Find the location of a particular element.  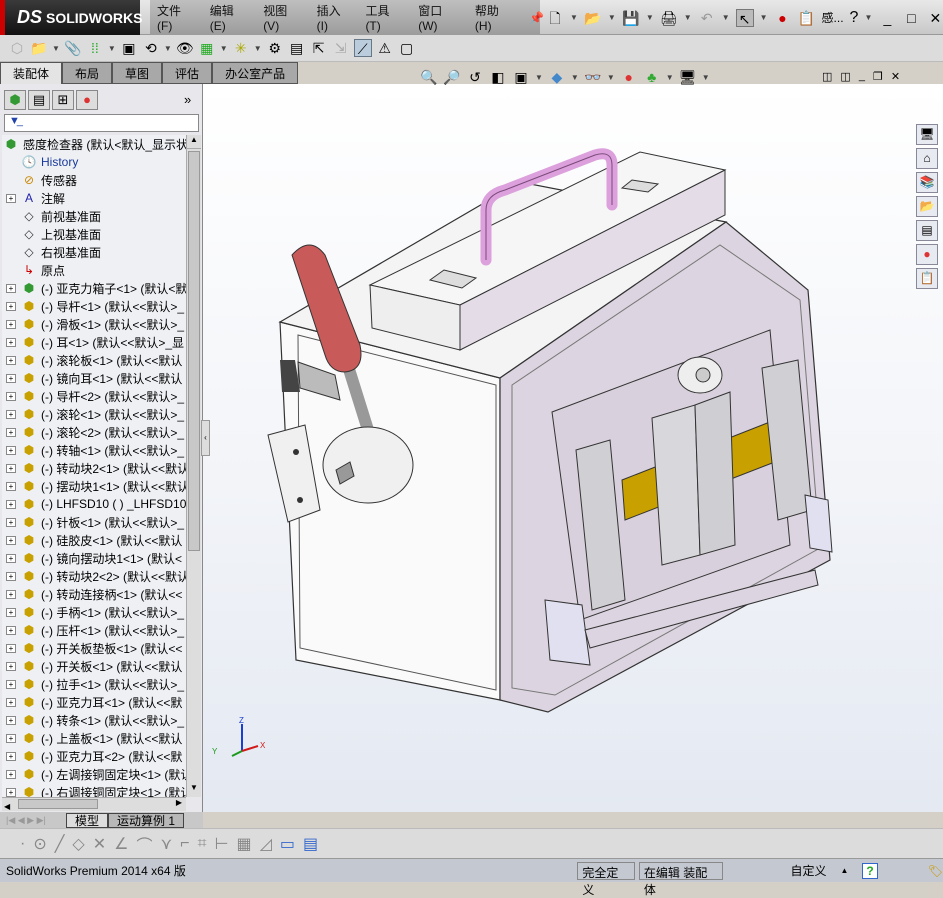

solidworks-resources-icon: 🖥 is located at coordinates (927, 134).